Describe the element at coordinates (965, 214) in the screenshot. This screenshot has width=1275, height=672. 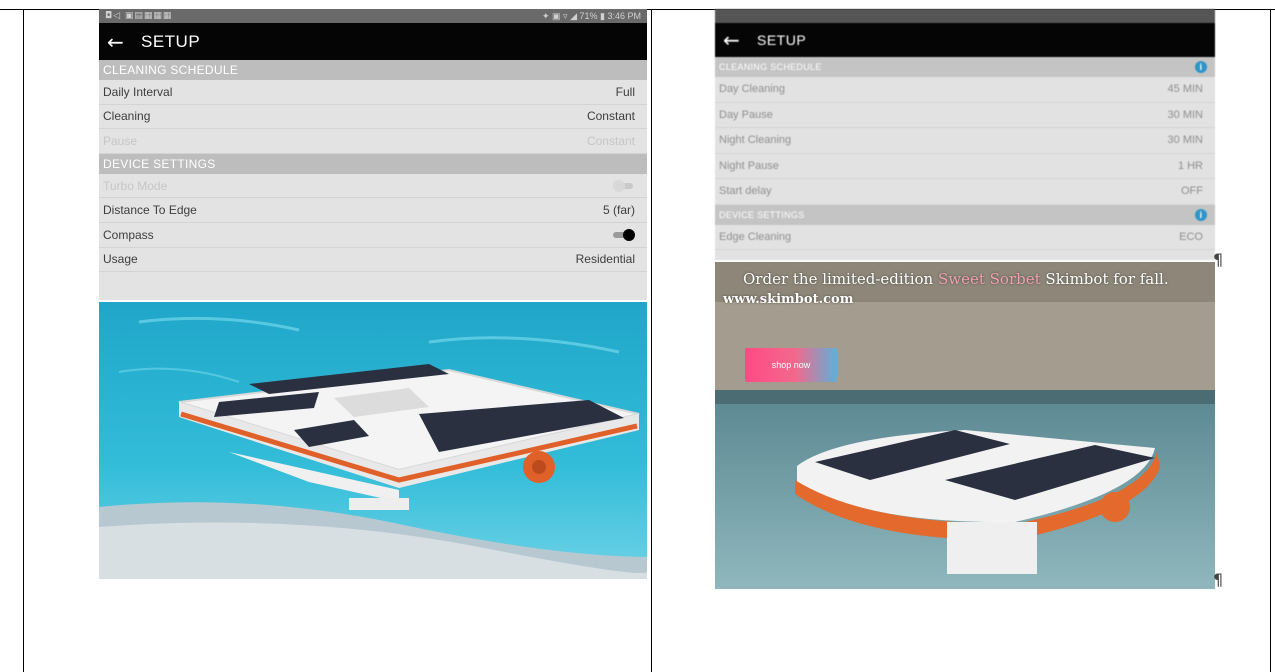
I see `section-header-device-settings: DEVICE SETTINGS i` at that location.